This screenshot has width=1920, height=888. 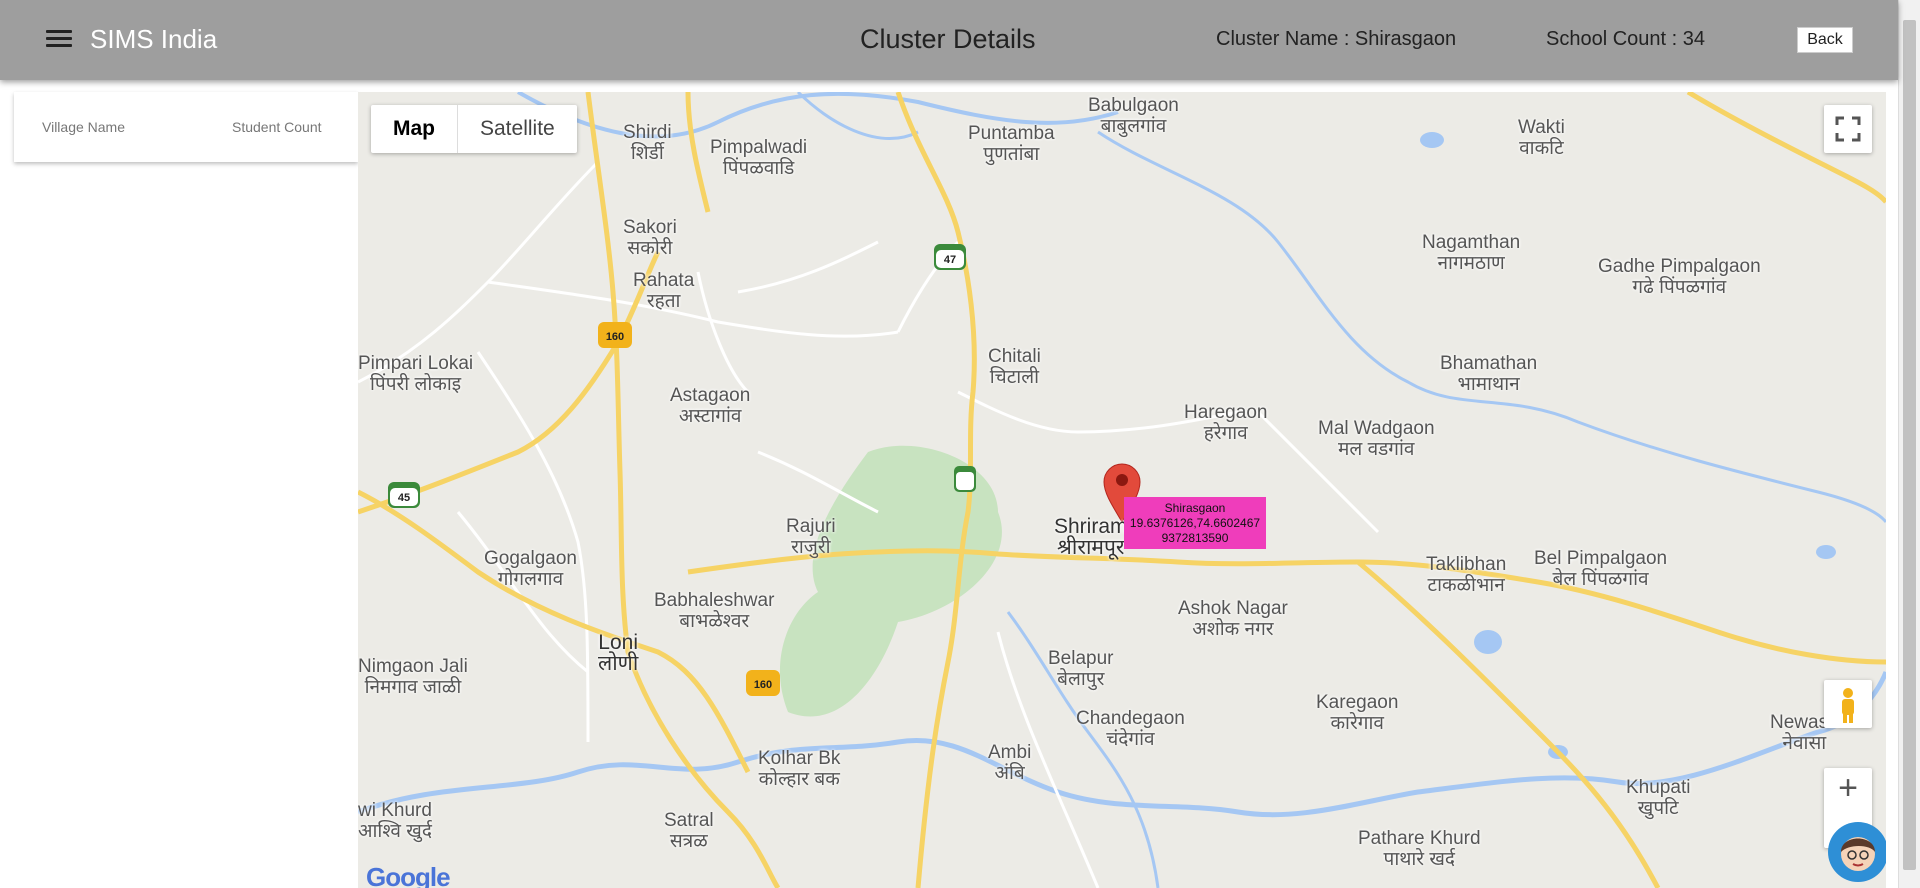 I want to click on page-title: Cluster Details, so click(x=948, y=39).